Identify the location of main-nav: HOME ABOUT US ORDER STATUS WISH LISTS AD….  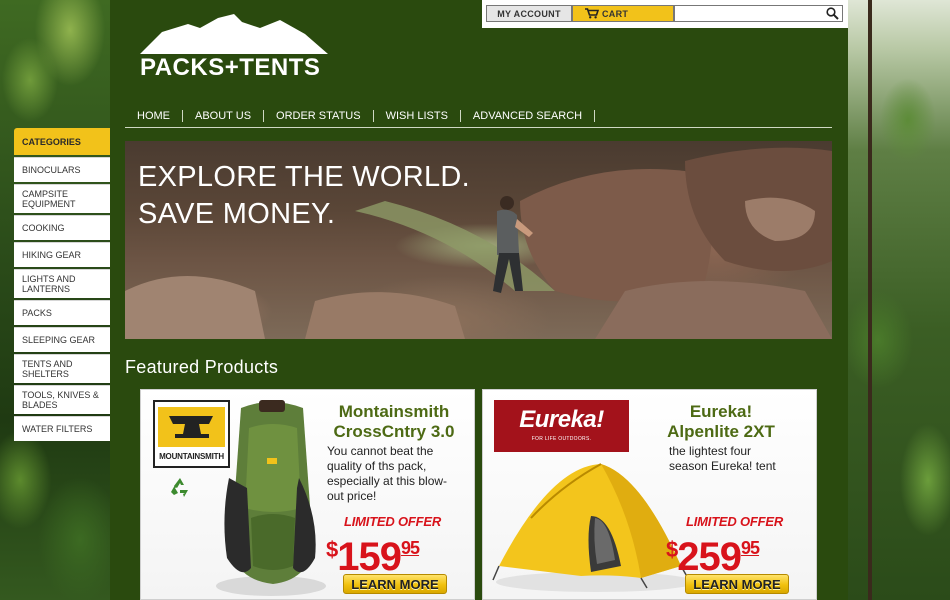
(478, 116).